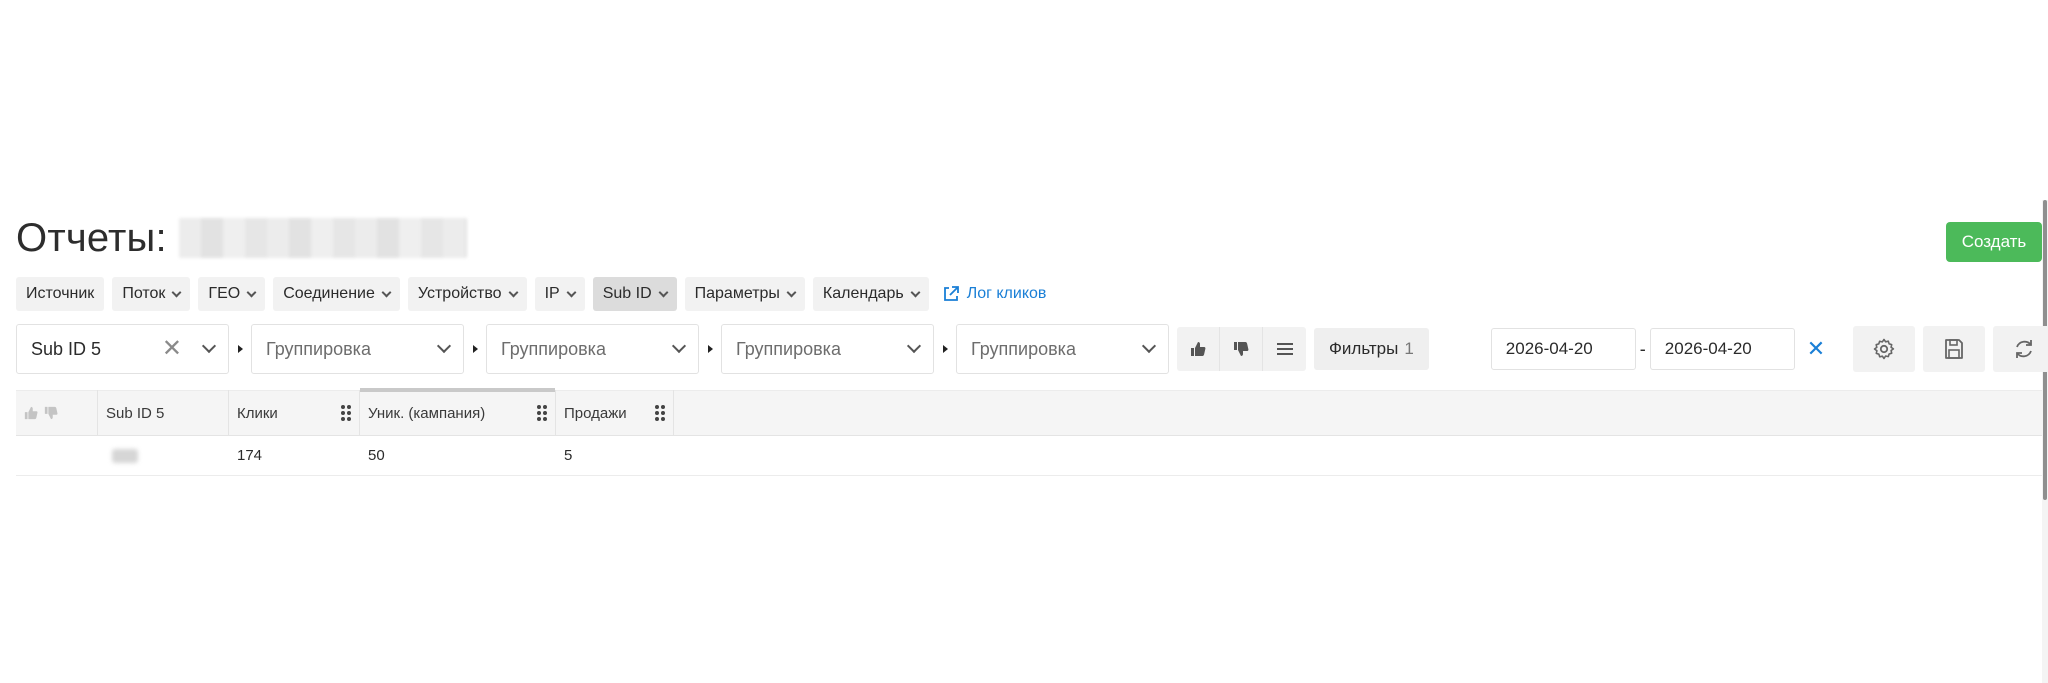 This screenshot has width=2048, height=683. Describe the element at coordinates (744, 294) in the screenshot. I see `chip-parameters: Параметры` at that location.